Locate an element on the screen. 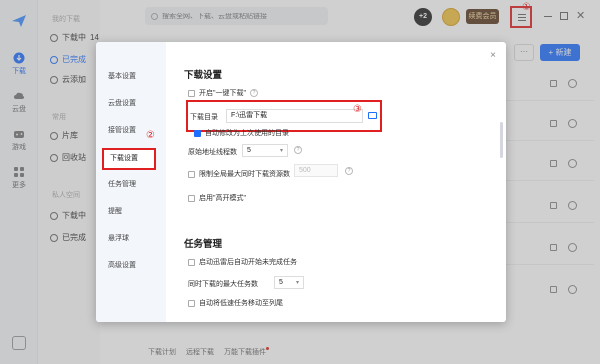 Image resolution: width=600 pixels, height=364 pixels. one-click-download-option: 开启"一键下载" ? is located at coordinates (223, 93).